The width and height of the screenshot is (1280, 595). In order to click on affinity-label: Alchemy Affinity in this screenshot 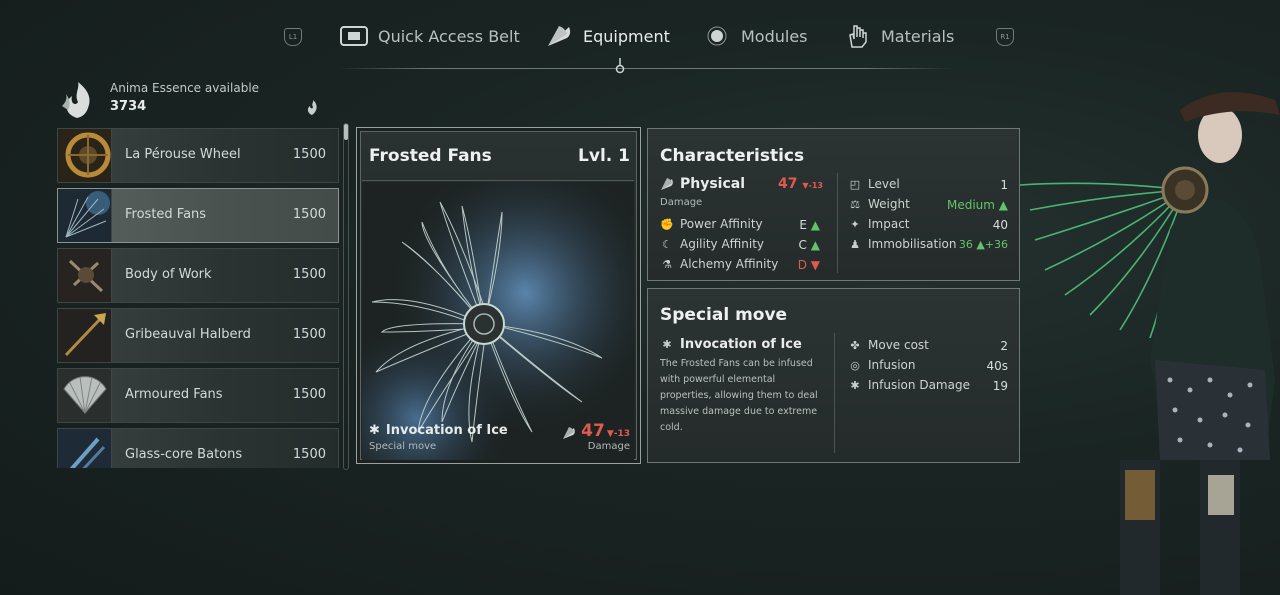, I will do `click(729, 264)`.